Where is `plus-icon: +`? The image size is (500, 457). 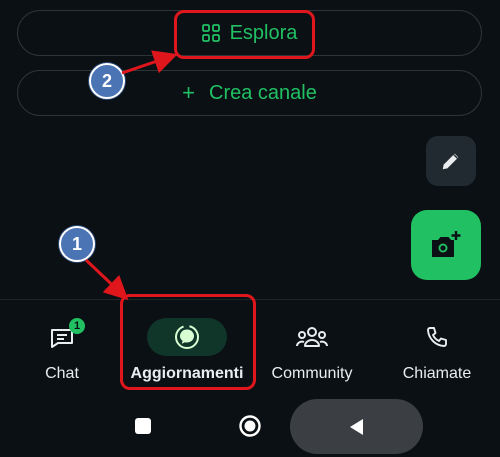
plus-icon: + is located at coordinates (188, 92).